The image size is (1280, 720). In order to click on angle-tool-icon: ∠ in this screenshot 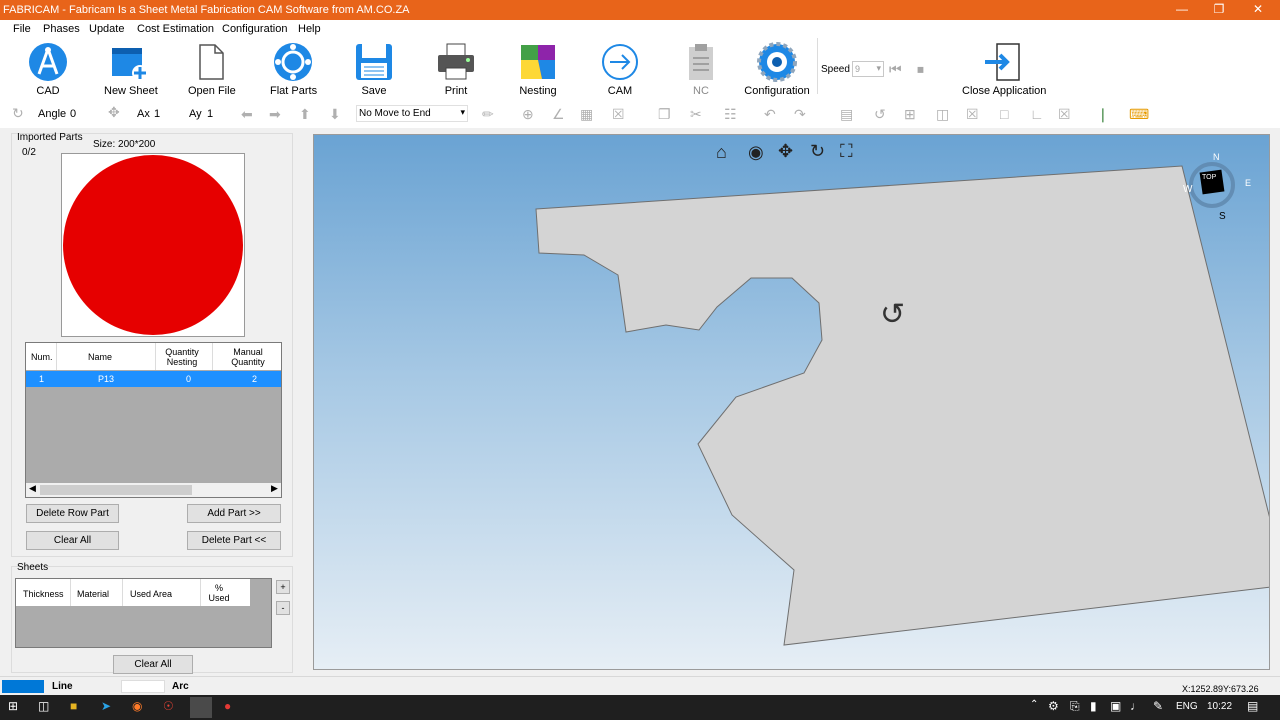, I will do `click(558, 114)`.